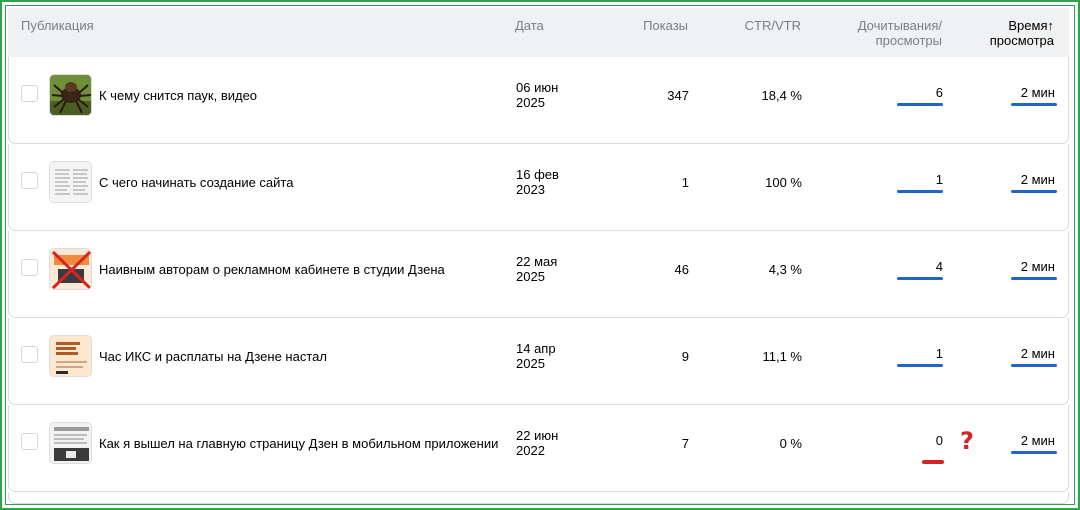 Image resolution: width=1080 pixels, height=510 pixels. What do you see at coordinates (537, 435) in the screenshot?
I see `date-day: 22 июн` at bounding box center [537, 435].